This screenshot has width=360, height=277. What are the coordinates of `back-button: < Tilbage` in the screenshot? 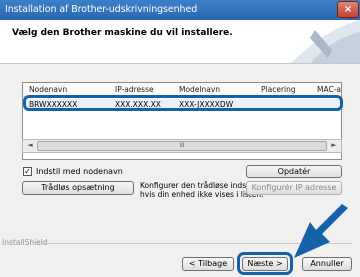 It's located at (208, 264).